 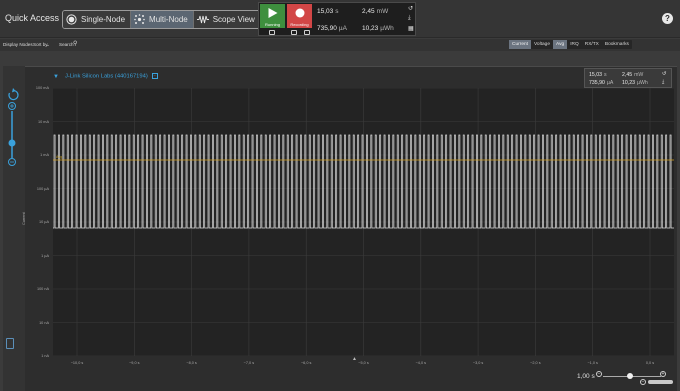 I want to click on x-tick-label: −3,0 s, so click(x=478, y=363).